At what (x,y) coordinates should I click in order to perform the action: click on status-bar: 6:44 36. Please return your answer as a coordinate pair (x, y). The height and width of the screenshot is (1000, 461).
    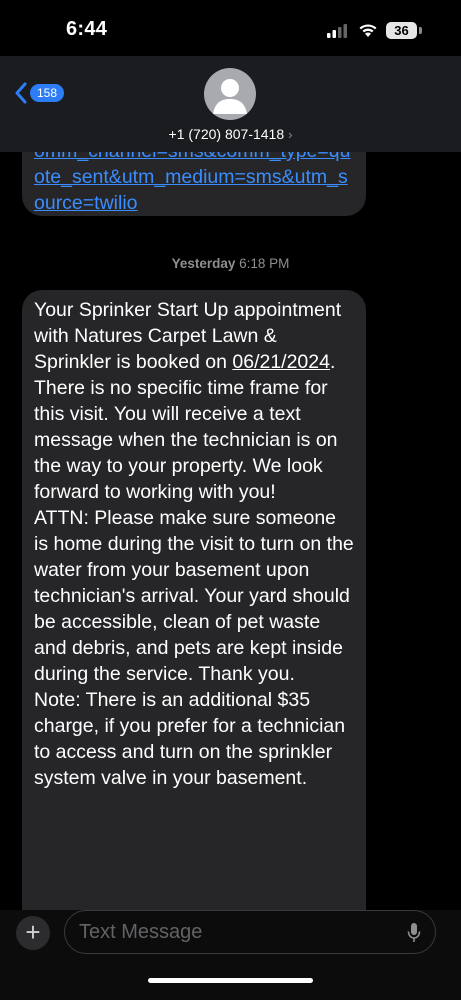
    Looking at the image, I should click on (230, 28).